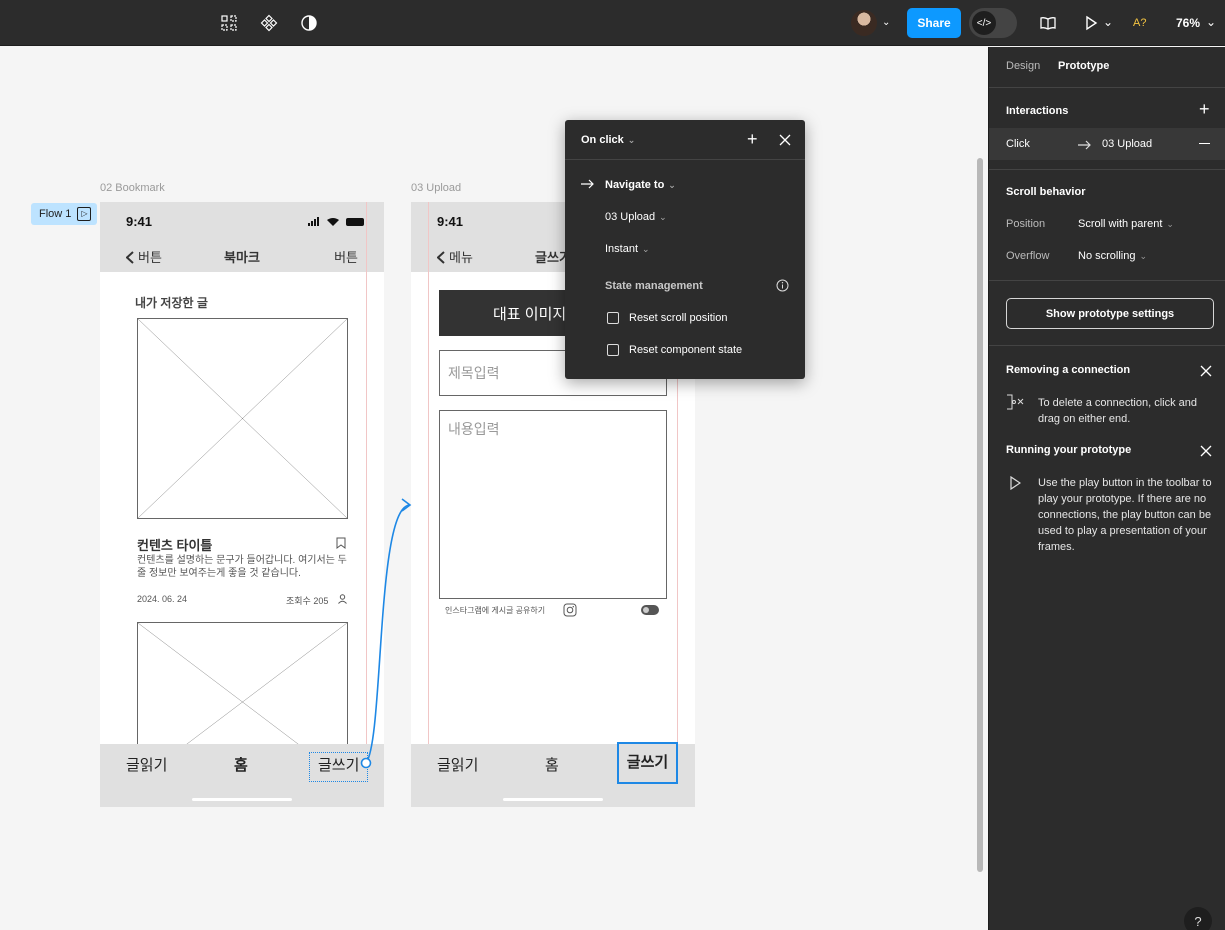  What do you see at coordinates (1204, 109) in the screenshot?
I see `add-interaction-icon: +` at bounding box center [1204, 109].